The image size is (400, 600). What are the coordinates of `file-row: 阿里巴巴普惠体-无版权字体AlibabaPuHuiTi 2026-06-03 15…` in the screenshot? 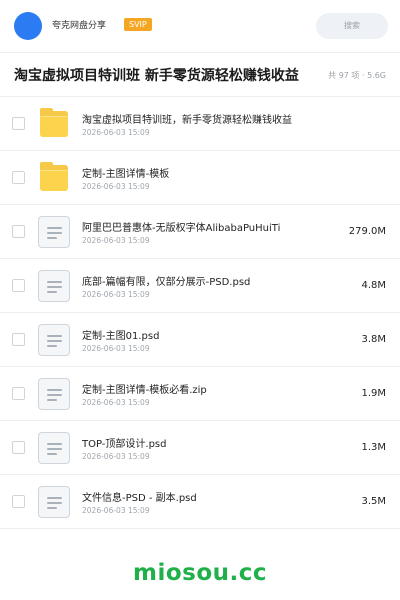 It's located at (200, 232).